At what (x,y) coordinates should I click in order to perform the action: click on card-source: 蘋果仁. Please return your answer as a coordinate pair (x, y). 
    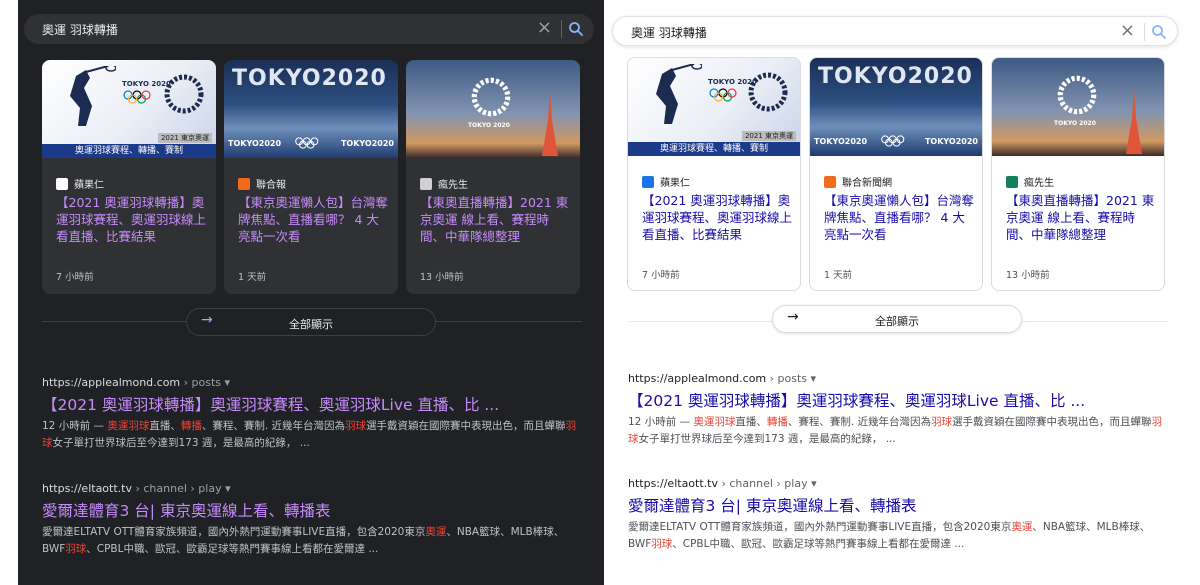
    Looking at the image, I should click on (80, 183).